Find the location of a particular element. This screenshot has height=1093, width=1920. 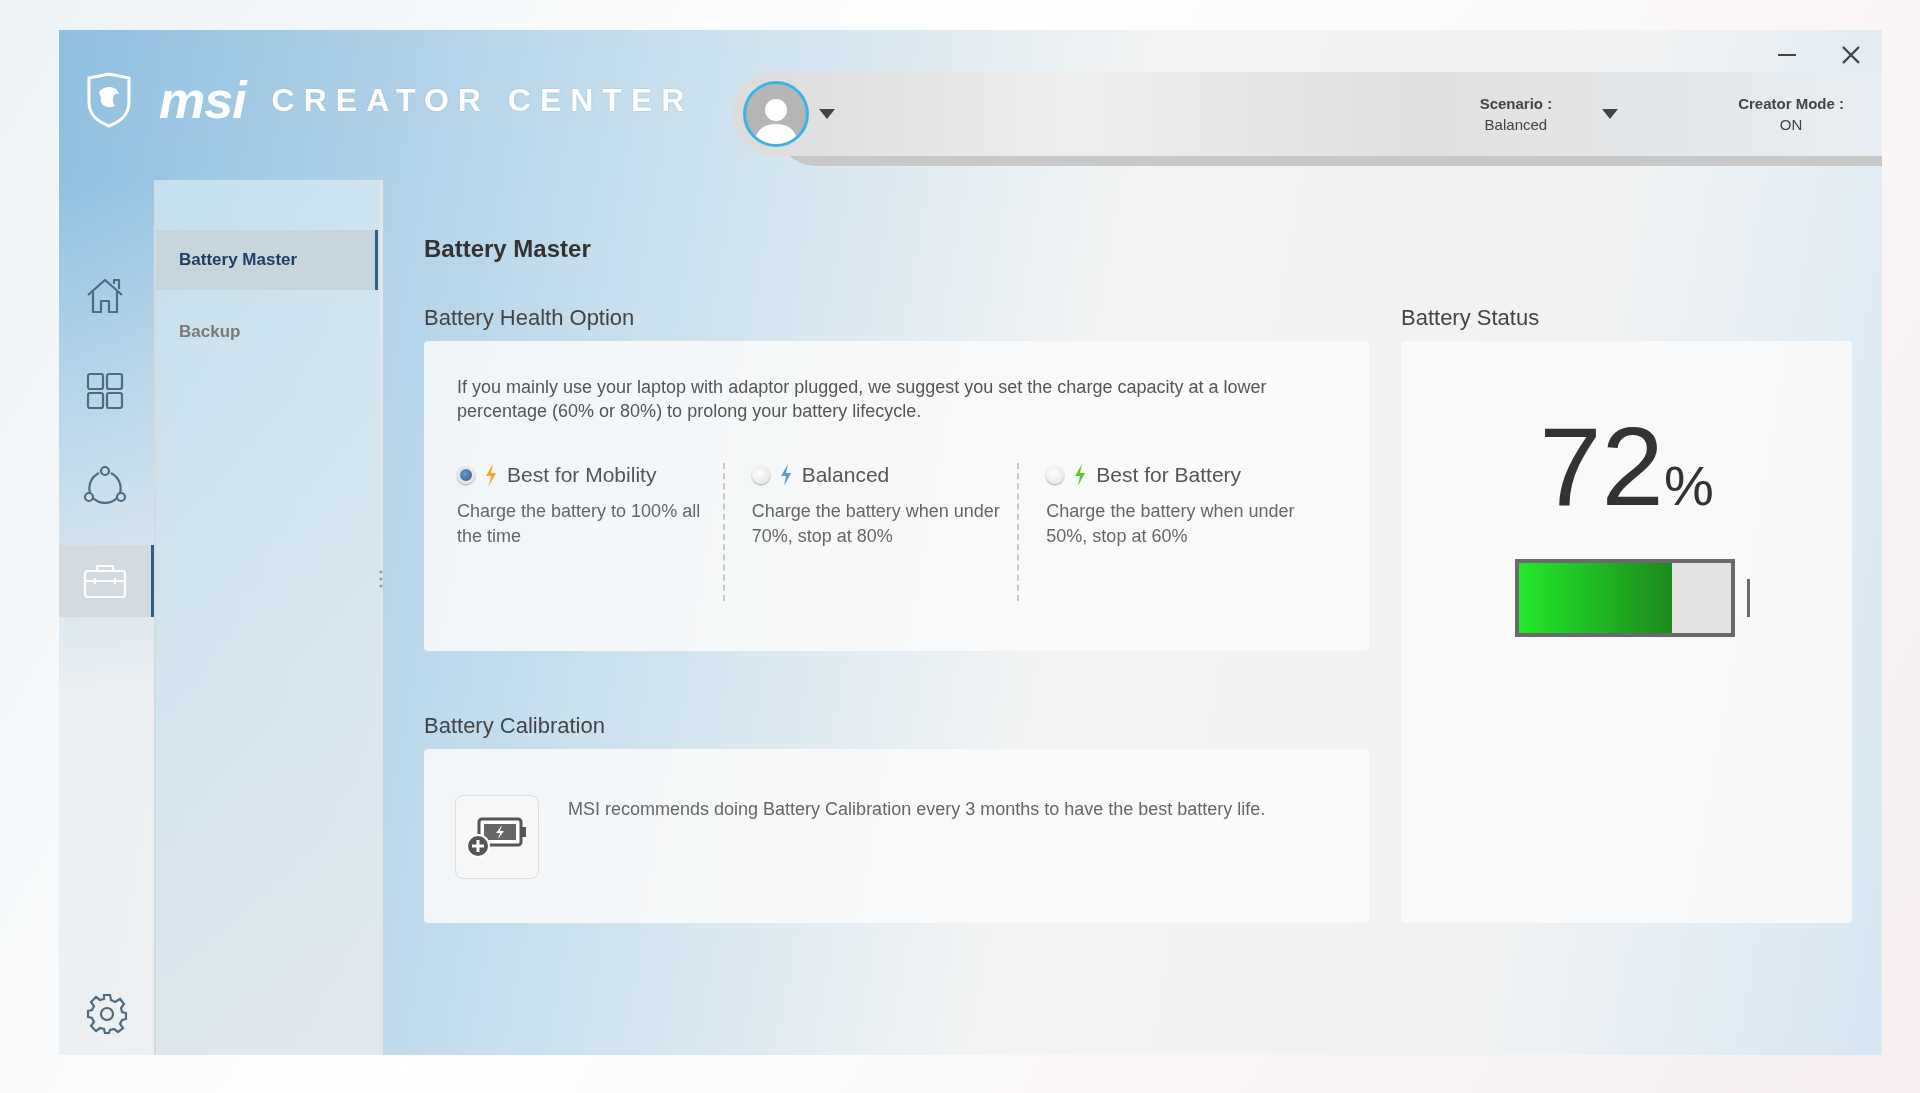

product-name: CREATOR CENTER is located at coordinates (482, 100).